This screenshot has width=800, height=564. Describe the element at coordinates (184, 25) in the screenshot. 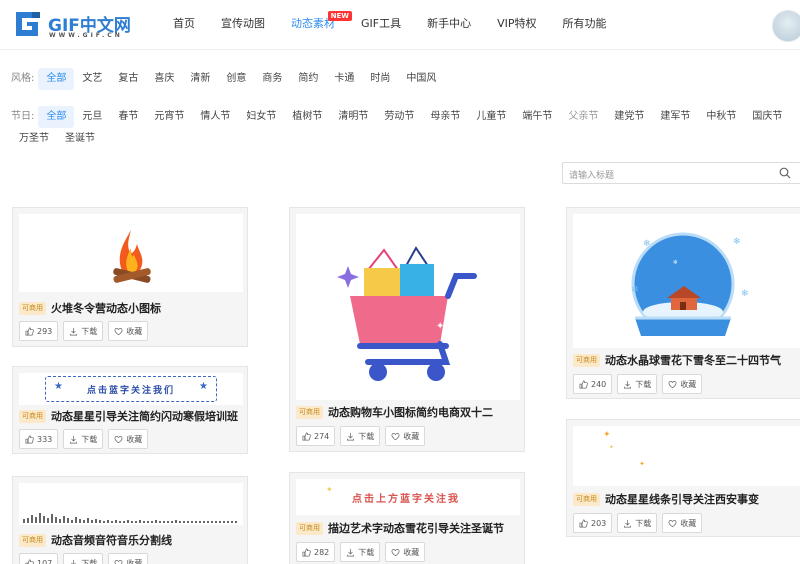

I see `nav-home: 首页` at that location.